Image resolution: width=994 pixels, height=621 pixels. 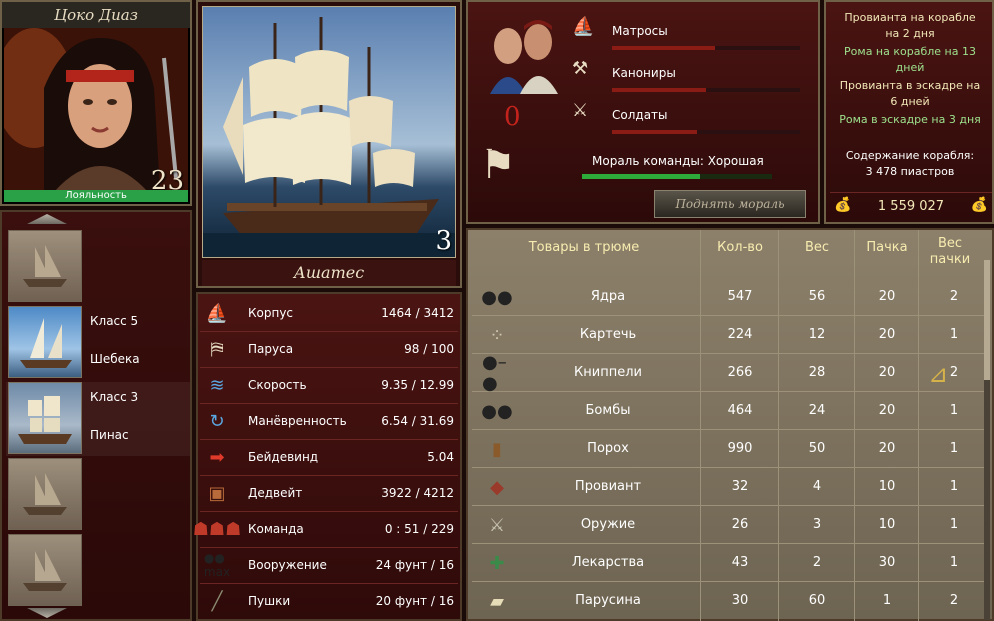 I want to click on stat-value: 5.04, so click(x=440, y=457).